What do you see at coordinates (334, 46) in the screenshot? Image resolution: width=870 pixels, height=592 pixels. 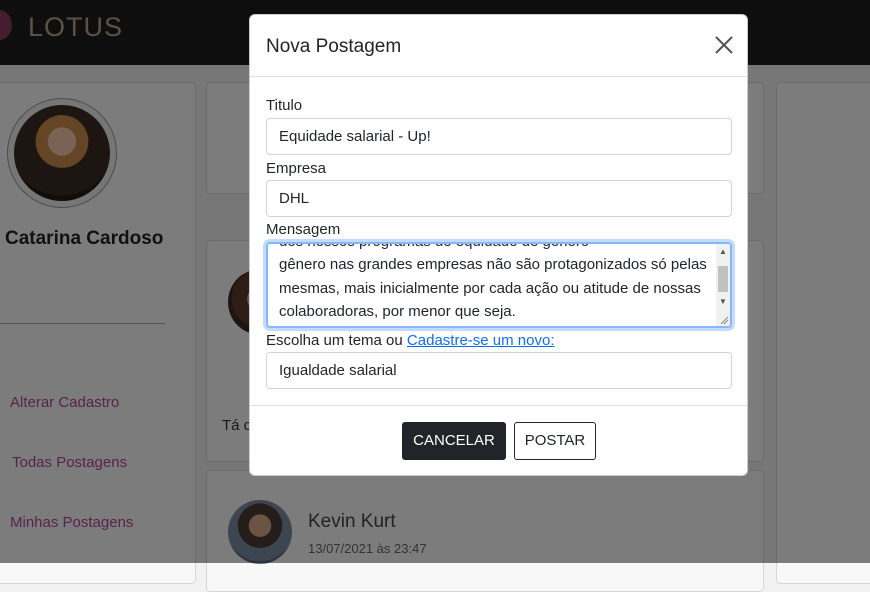 I see `modal-title: Nova Postagem` at bounding box center [334, 46].